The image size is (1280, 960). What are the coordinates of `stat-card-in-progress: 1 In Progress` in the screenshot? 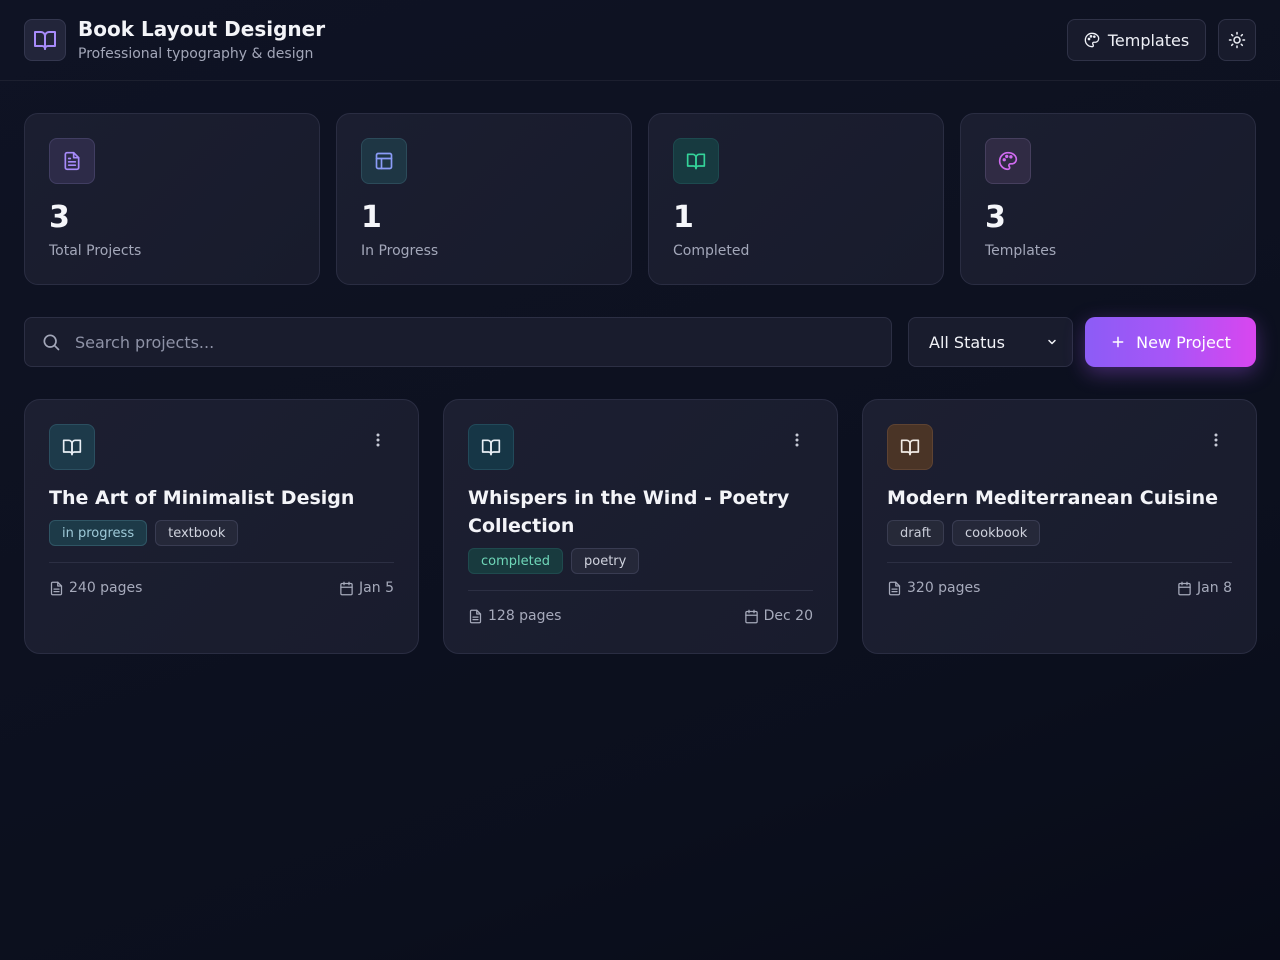 It's located at (484, 199).